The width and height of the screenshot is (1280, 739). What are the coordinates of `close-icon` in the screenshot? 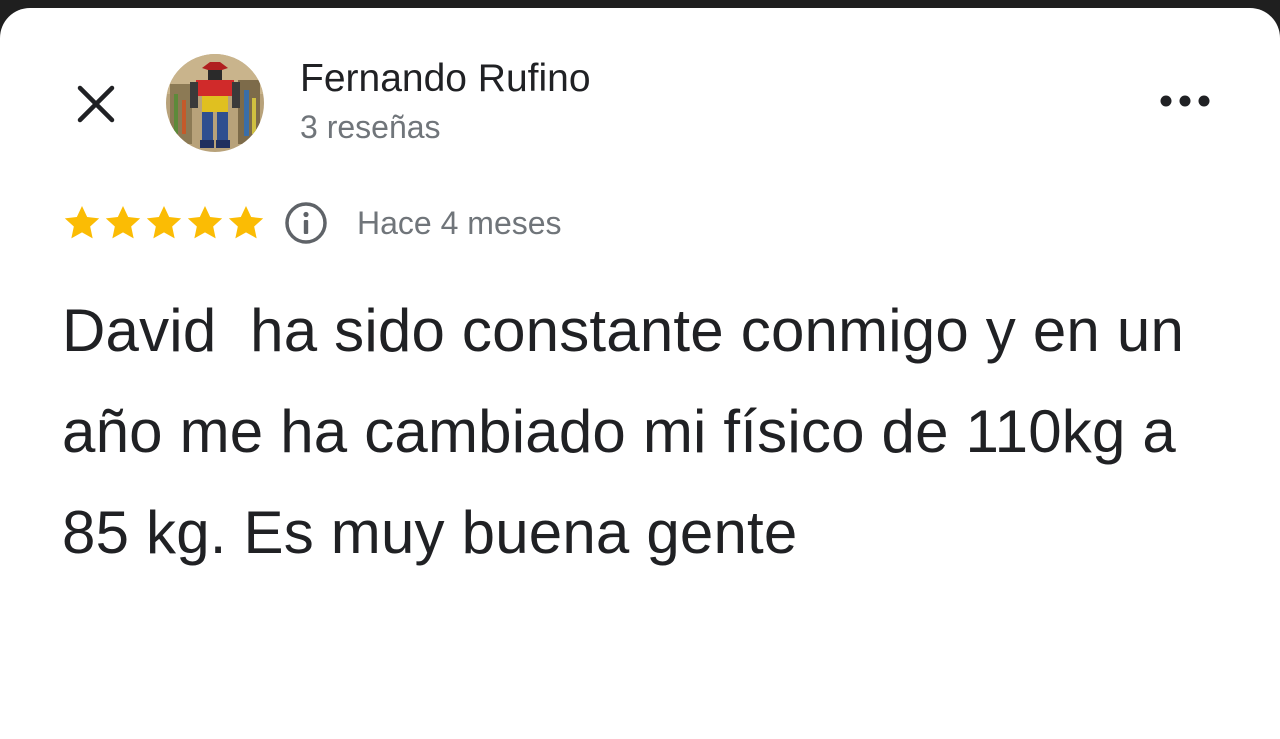 It's located at (96, 104).